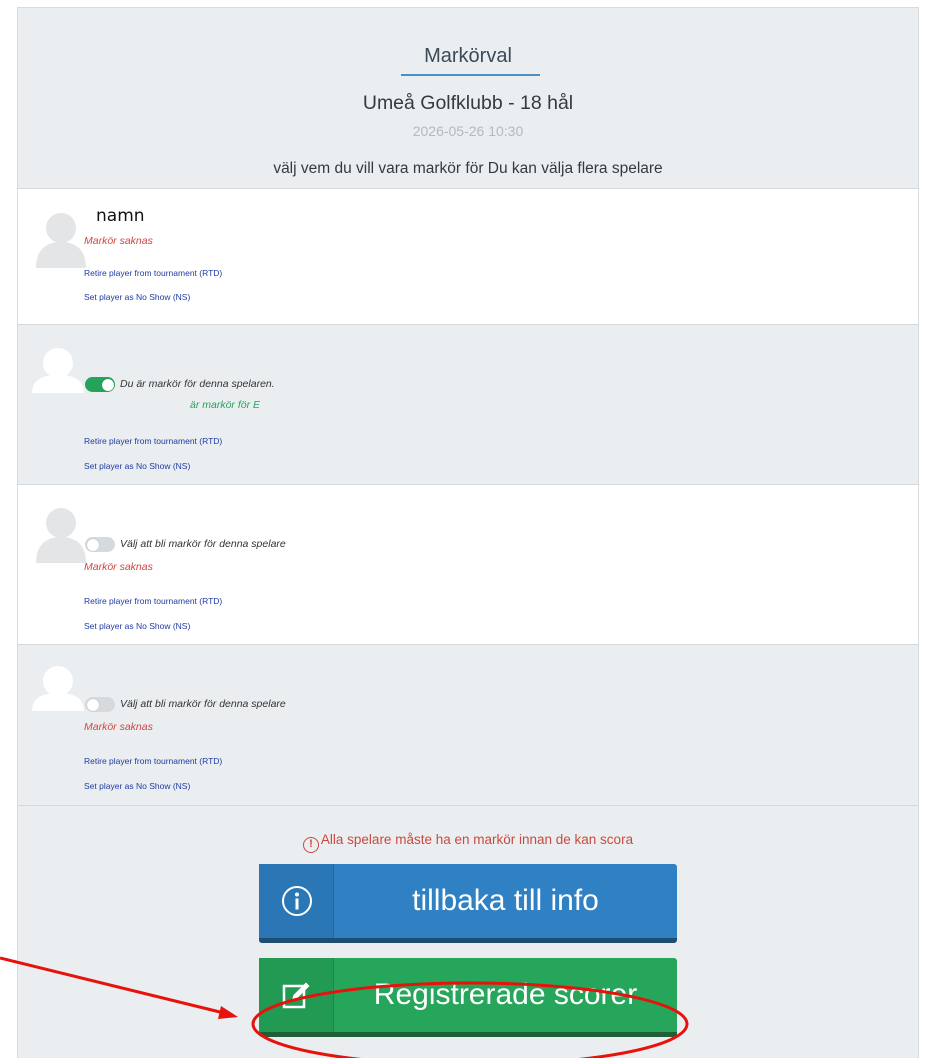  Describe the element at coordinates (468, 103) in the screenshot. I see `course-name: Umeå Golfklubb - 18 hål` at that location.